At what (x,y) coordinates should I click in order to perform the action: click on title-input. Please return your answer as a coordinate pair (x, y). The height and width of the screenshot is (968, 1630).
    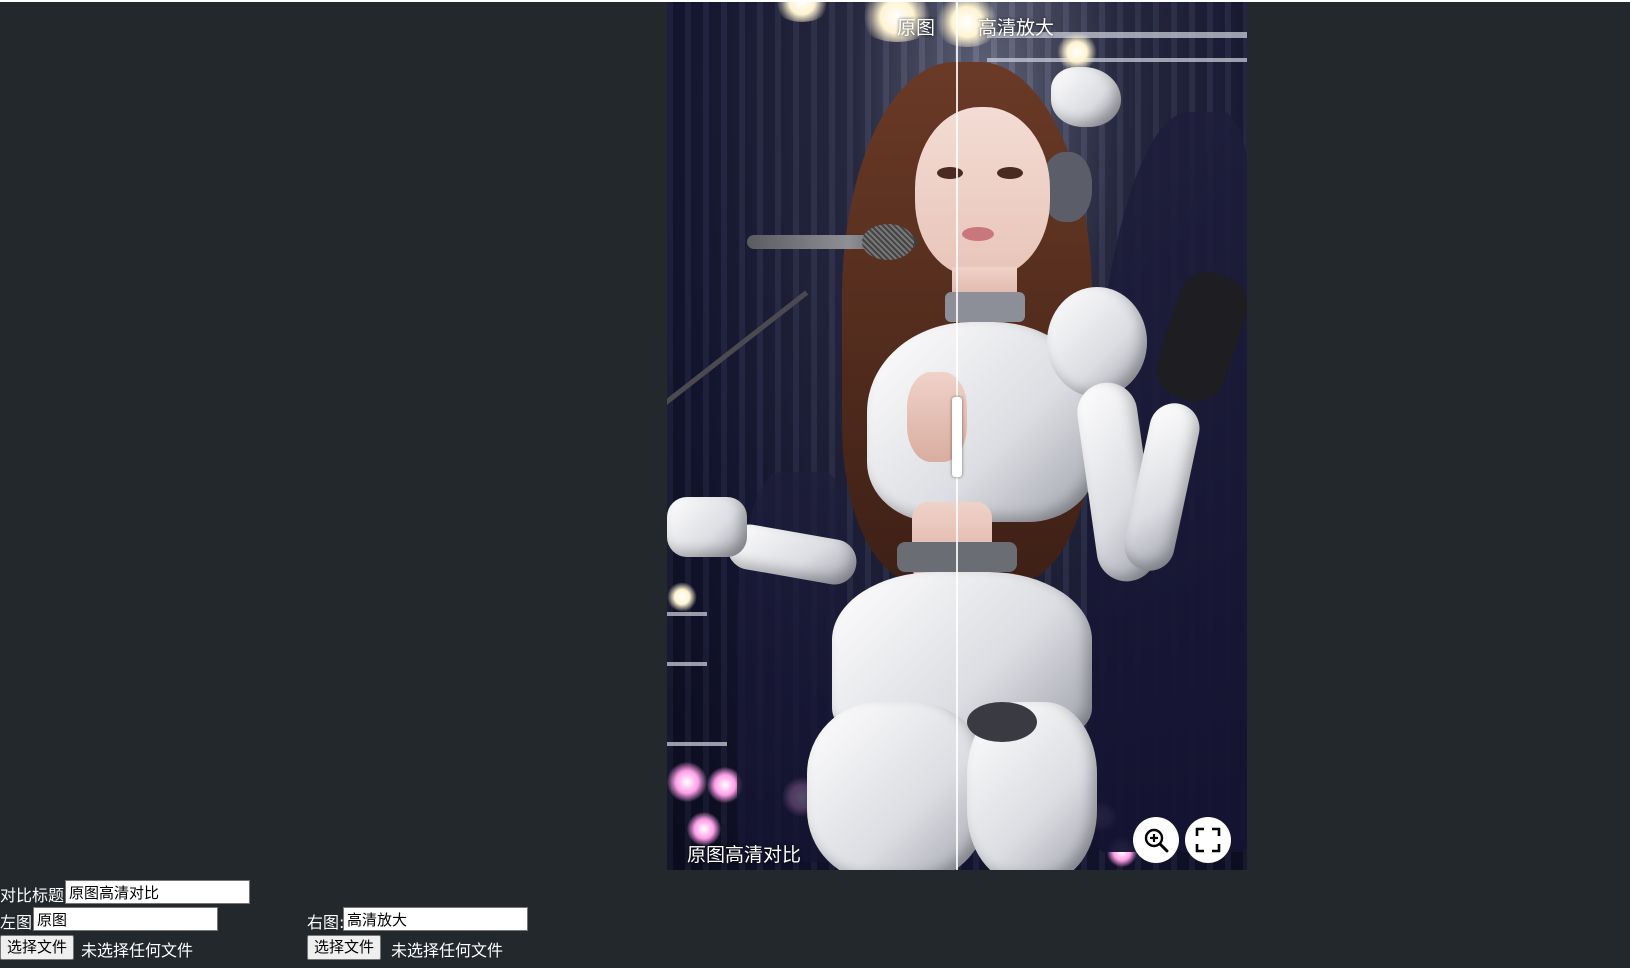
    Looking at the image, I should click on (157, 892).